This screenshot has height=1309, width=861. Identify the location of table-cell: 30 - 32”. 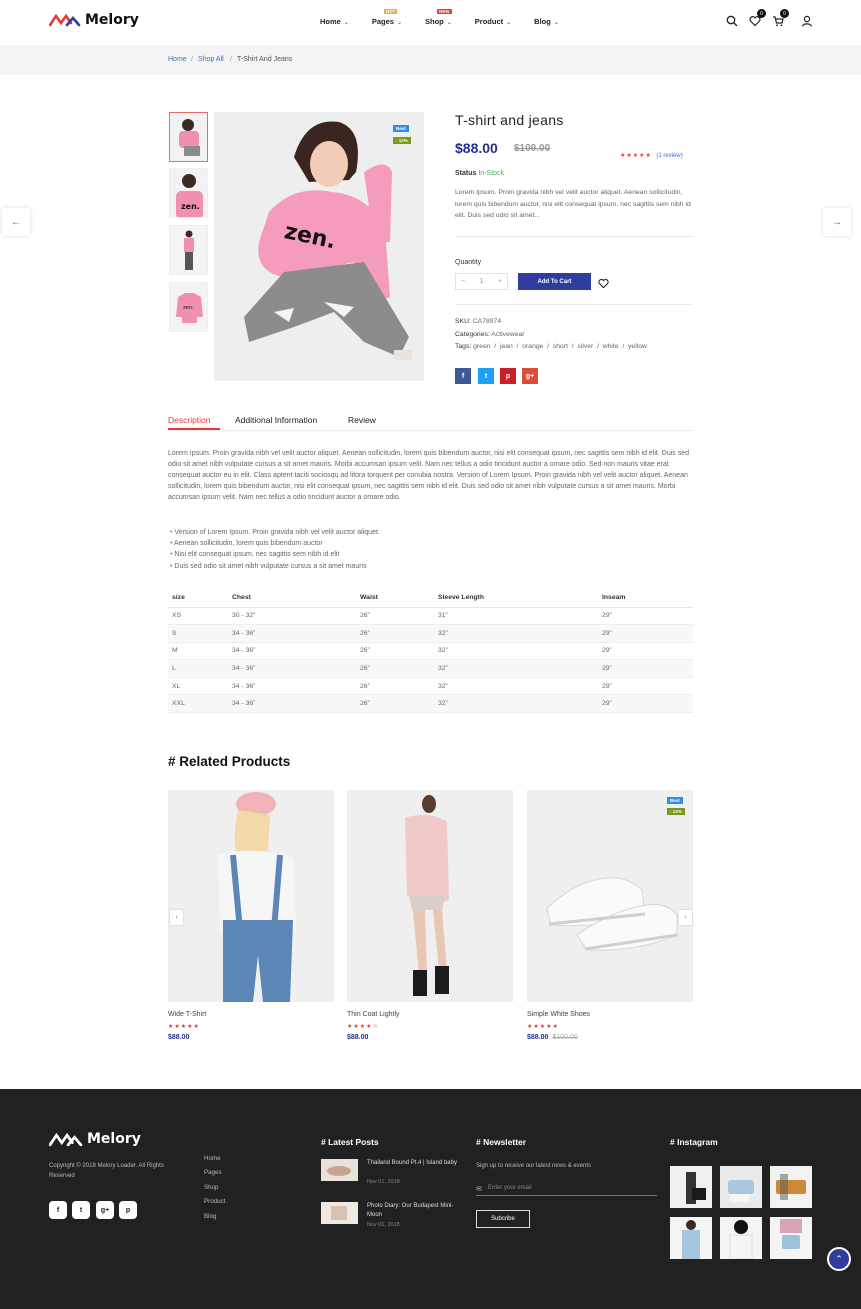
(292, 616).